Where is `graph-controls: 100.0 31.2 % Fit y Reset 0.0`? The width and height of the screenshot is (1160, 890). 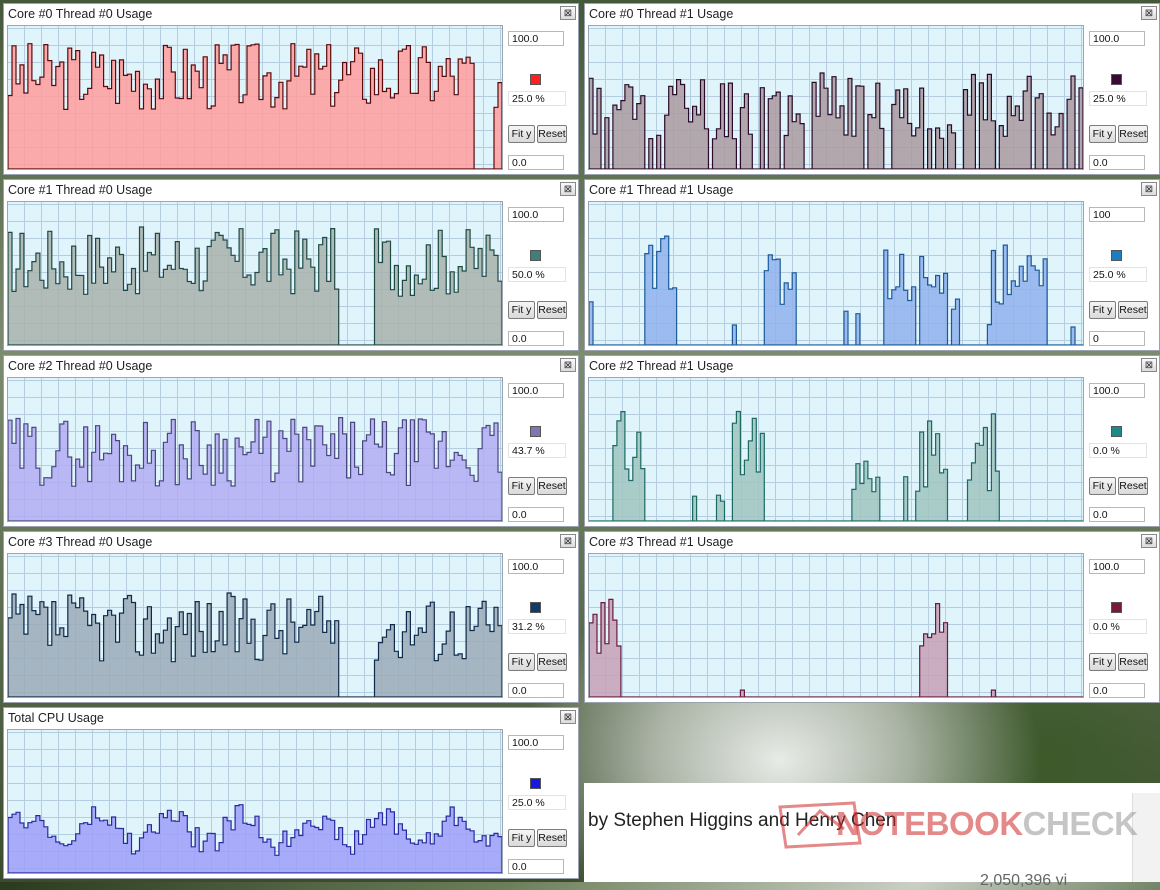
graph-controls: 100.0 31.2 % Fit y Reset 0.0 is located at coordinates (540, 625).